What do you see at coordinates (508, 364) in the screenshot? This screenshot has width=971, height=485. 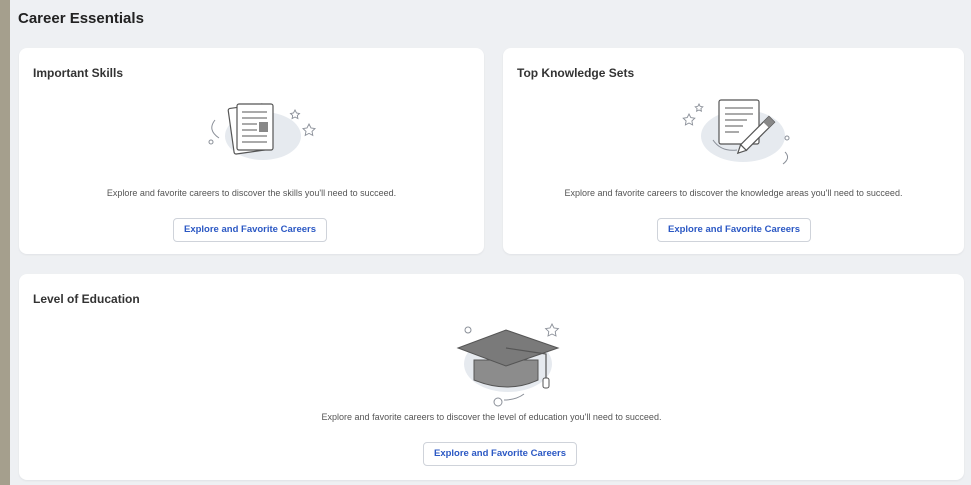 I see `graduation-cap-icon` at bounding box center [508, 364].